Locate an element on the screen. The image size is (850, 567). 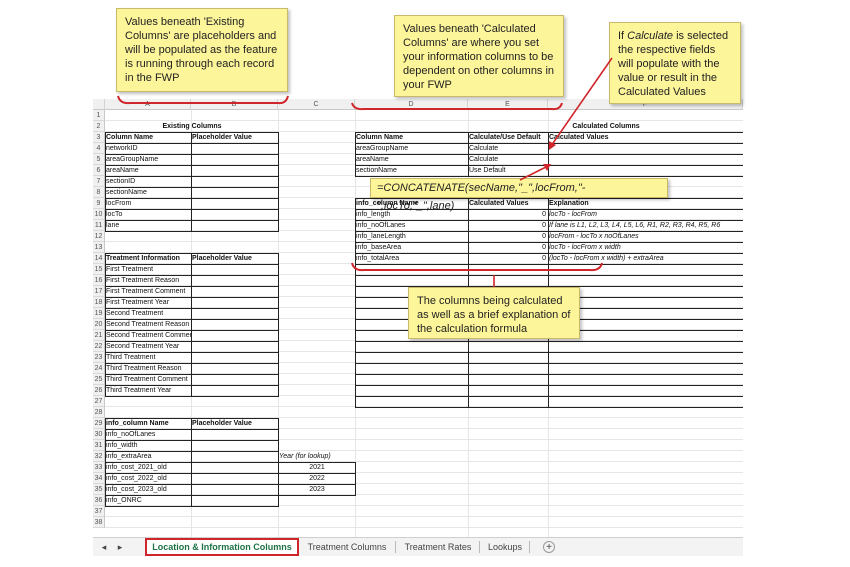
add-sheet-button: + is located at coordinates (549, 547).